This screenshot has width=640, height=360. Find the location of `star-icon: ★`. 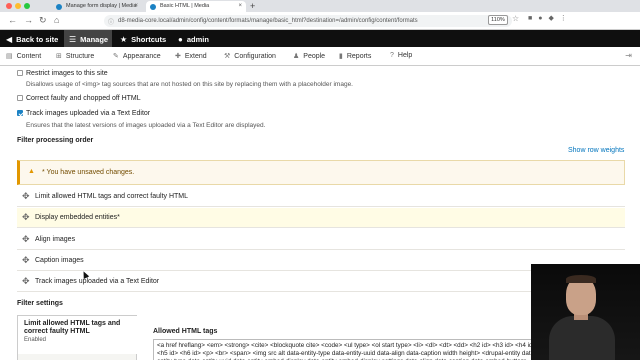

star-icon: ★ is located at coordinates (124, 39).